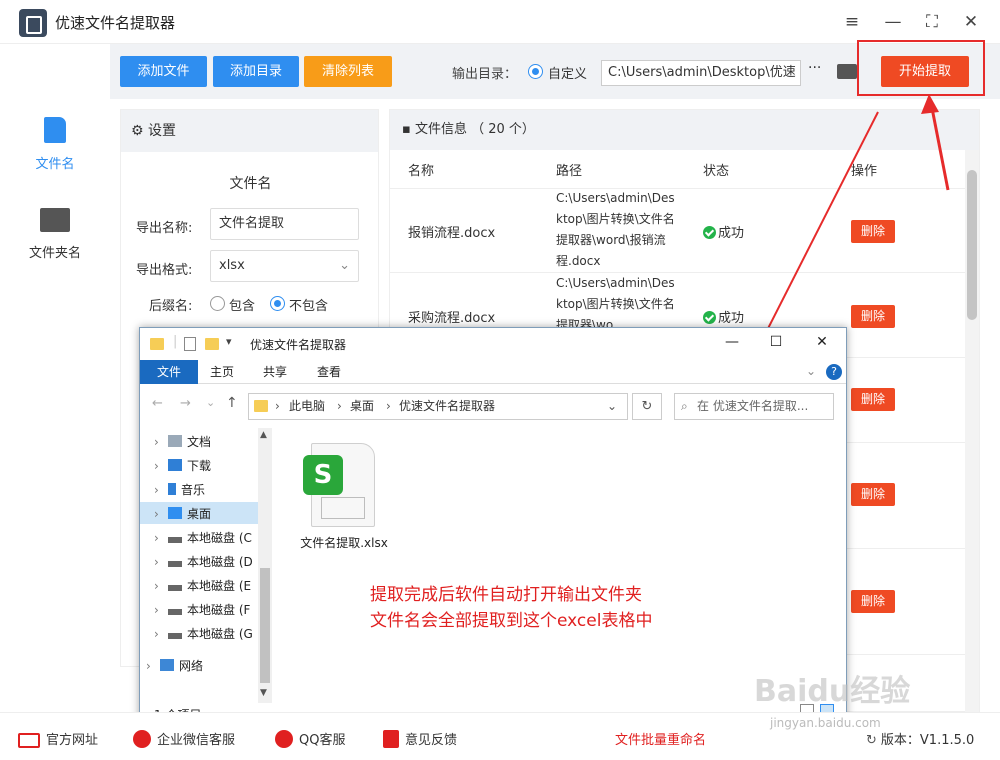 The image size is (1000, 760). What do you see at coordinates (612, 406) in the screenshot?
I see `address-dropdown-icon: ⌄` at bounding box center [612, 406].